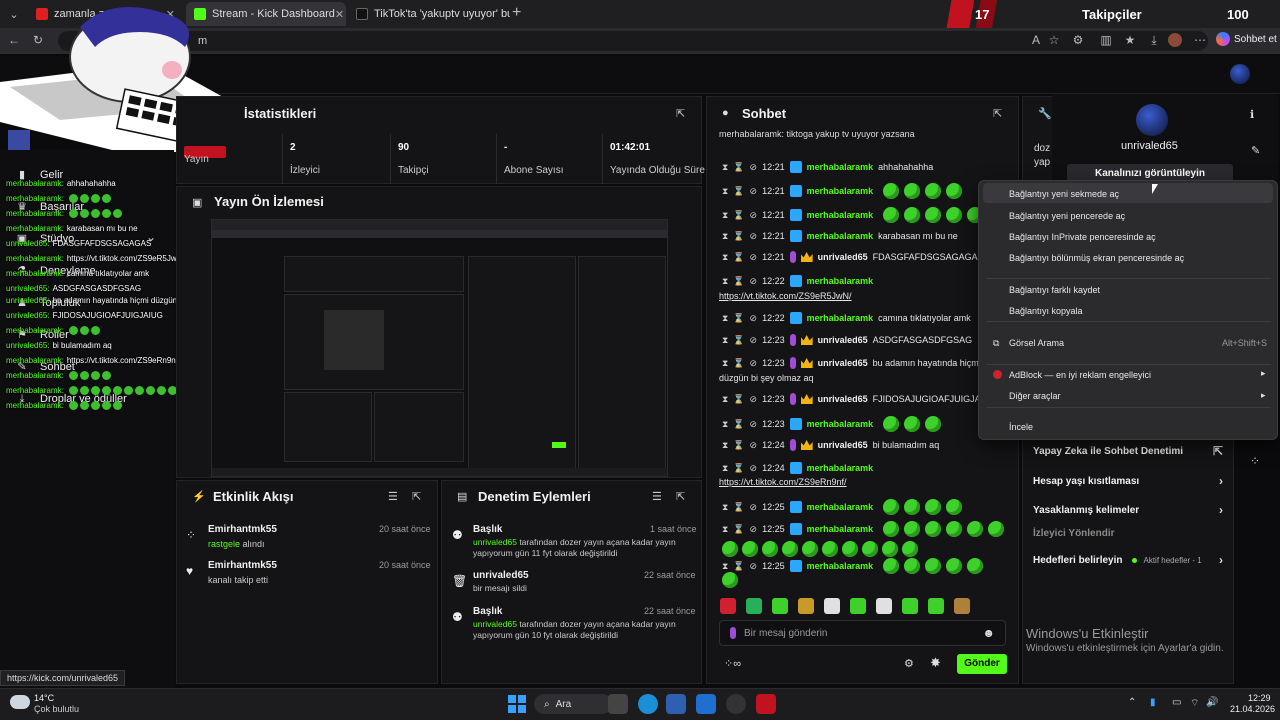 The width and height of the screenshot is (1280, 720). What do you see at coordinates (1054, 290) in the screenshot?
I see `context-menu-item: Bağlantıyı farklı kaydet` at bounding box center [1054, 290].